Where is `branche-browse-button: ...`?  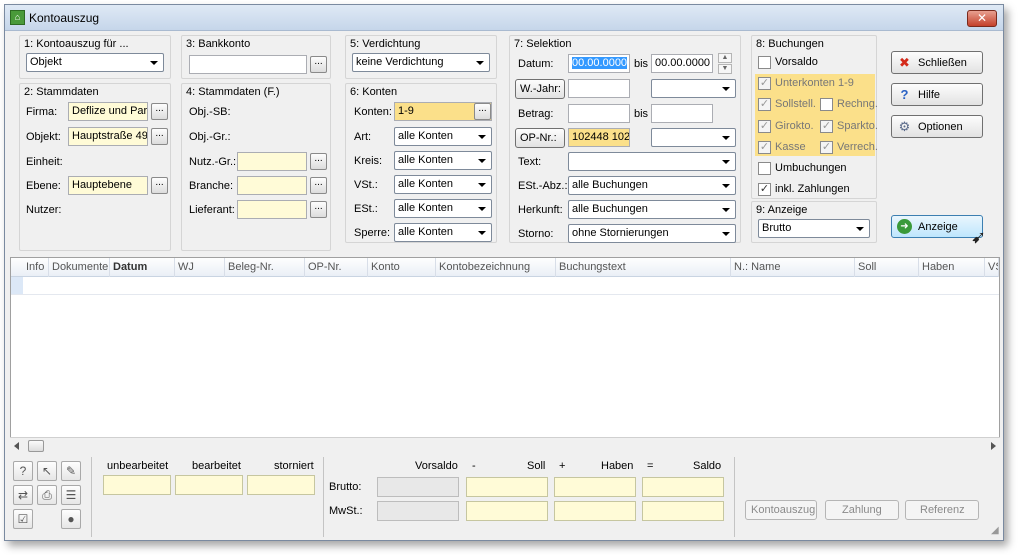 branche-browse-button: ... is located at coordinates (318, 185).